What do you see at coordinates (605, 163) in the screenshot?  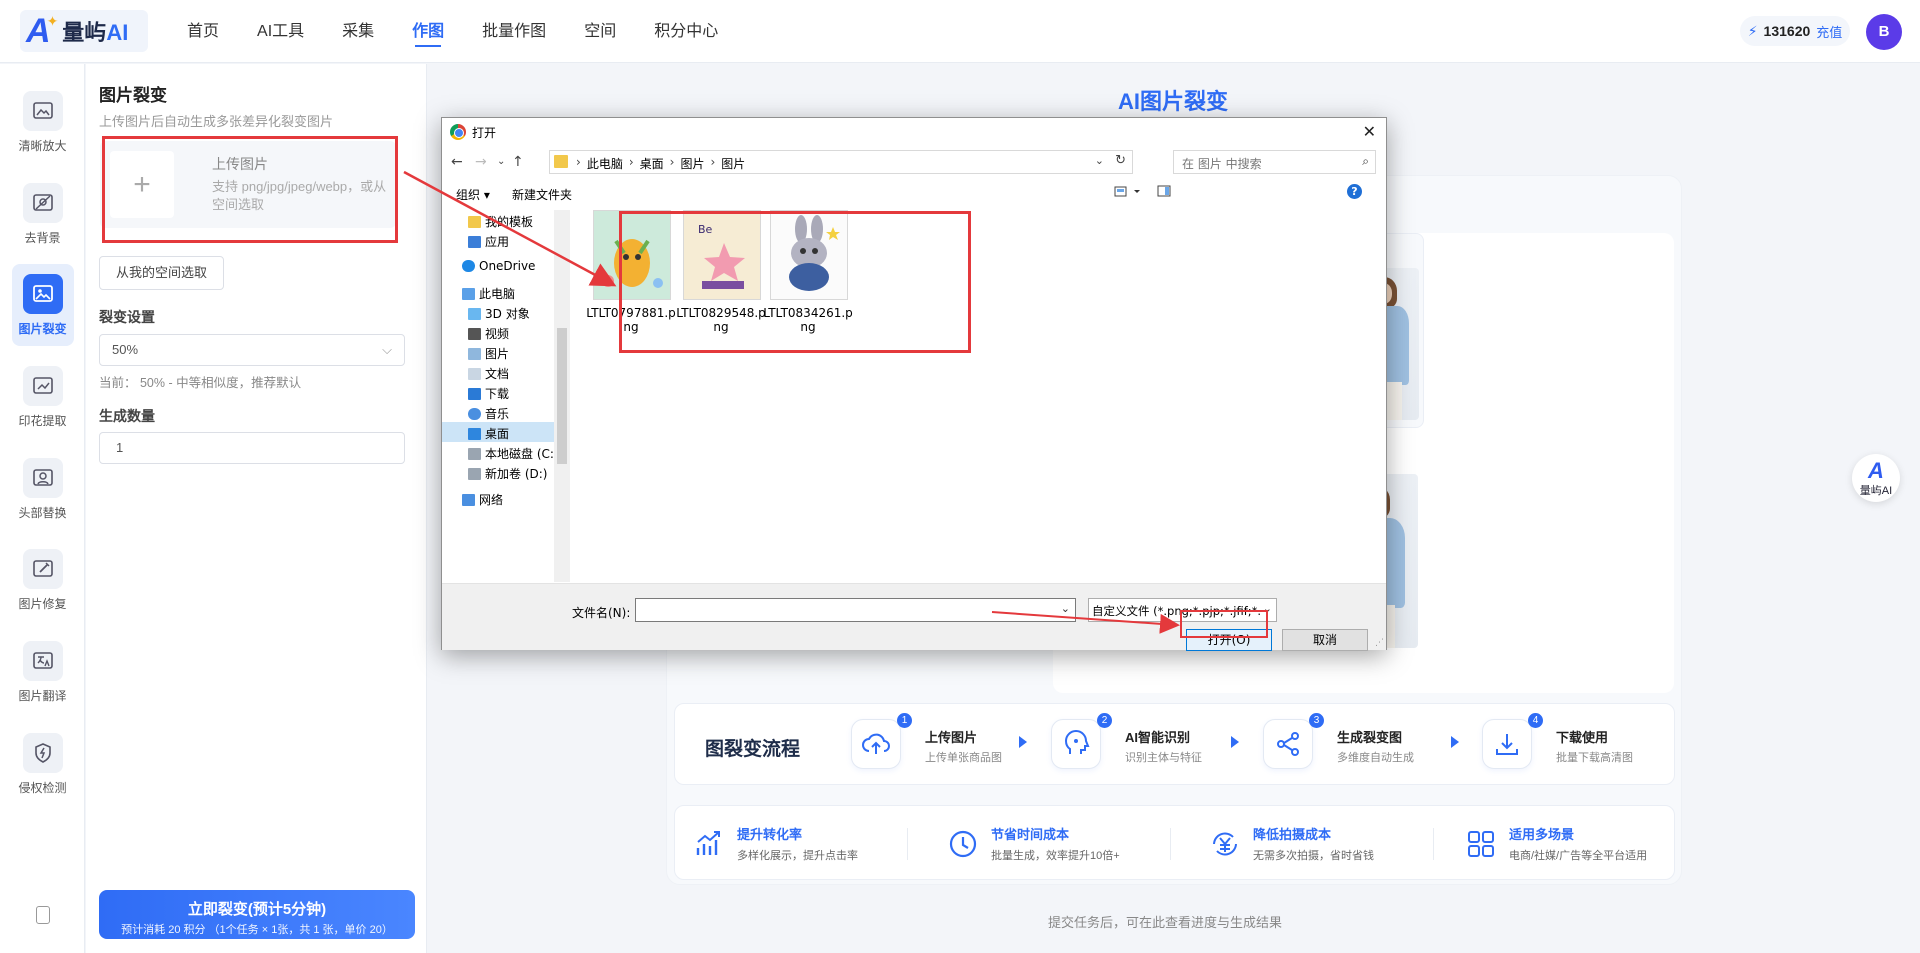 I see `breadcrumb-item: 此电脑` at bounding box center [605, 163].